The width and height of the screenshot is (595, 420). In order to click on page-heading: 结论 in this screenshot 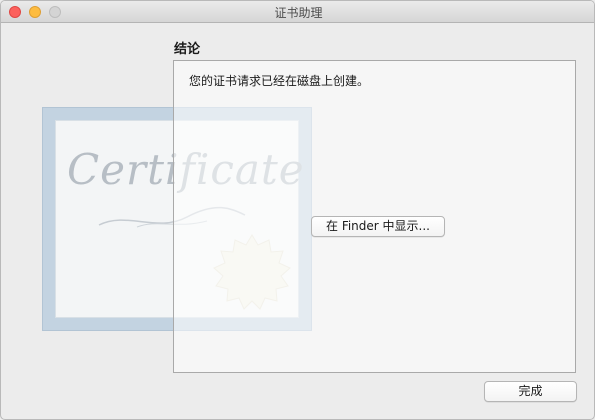, I will do `click(187, 49)`.